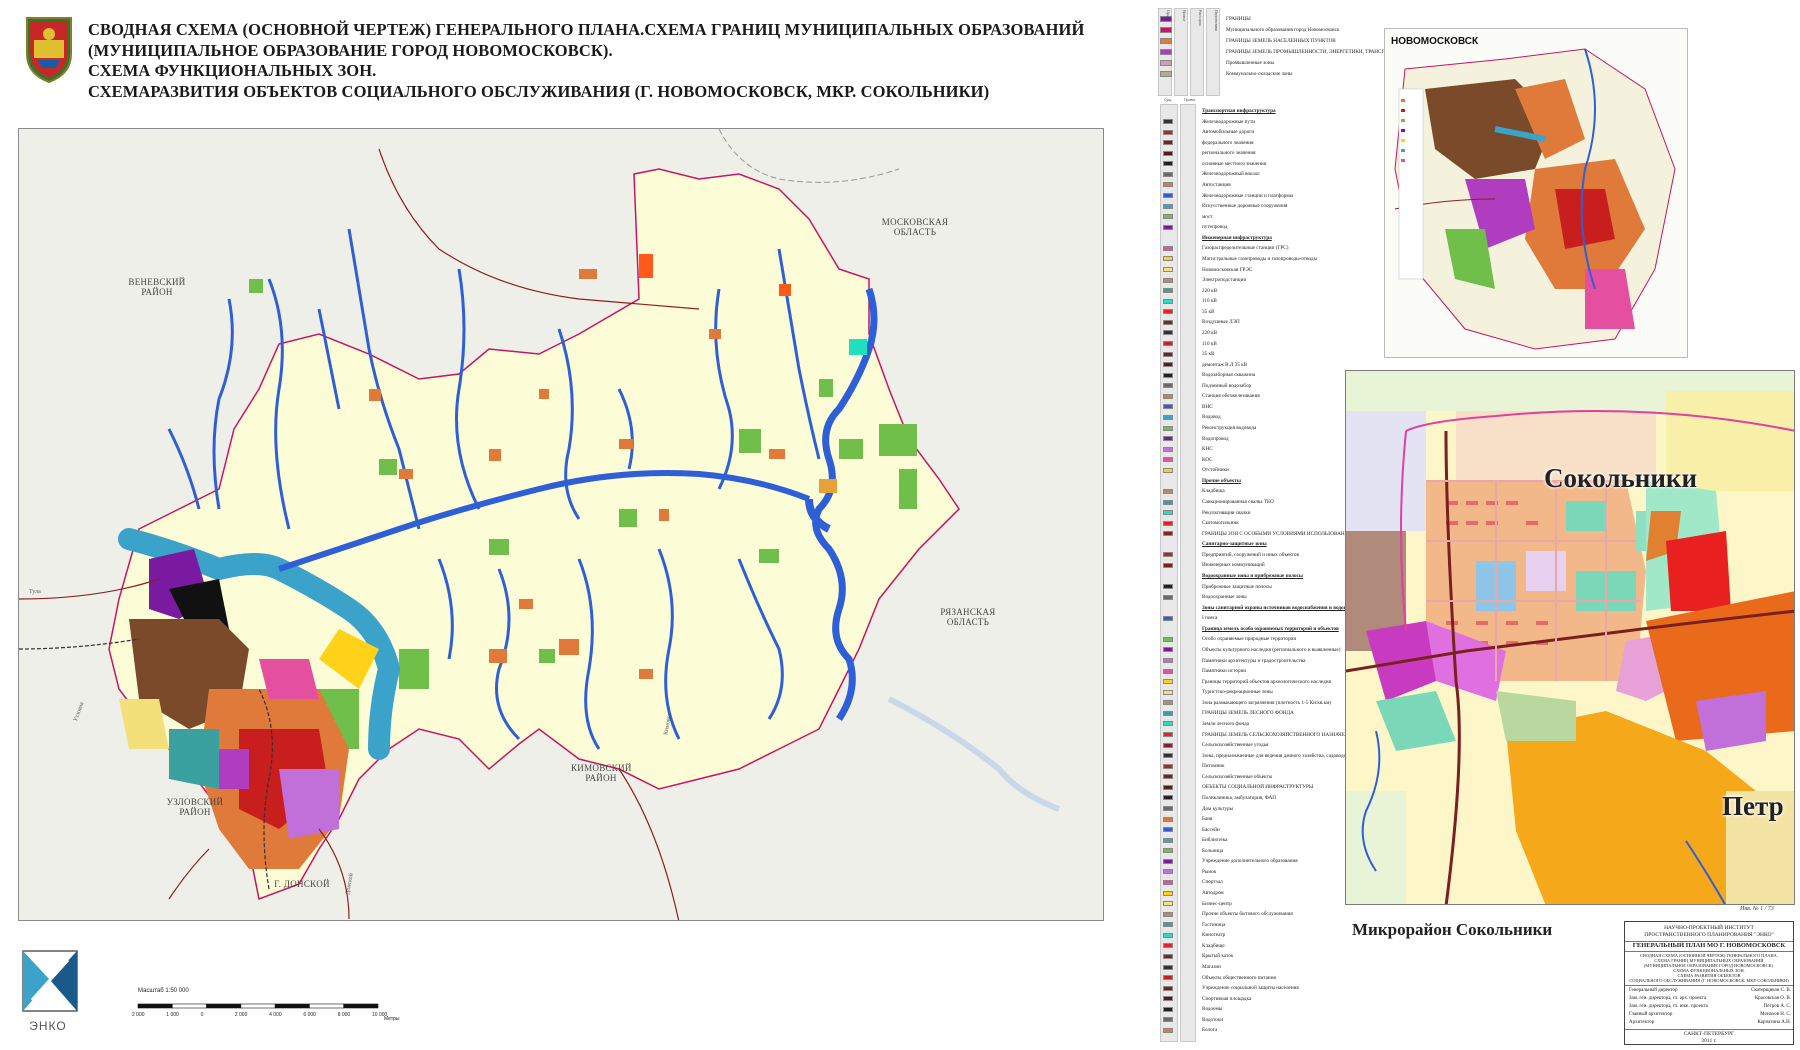 The image size is (1800, 1050). I want to click on legend-item: Водоохранные зоны, so click(1224, 597).